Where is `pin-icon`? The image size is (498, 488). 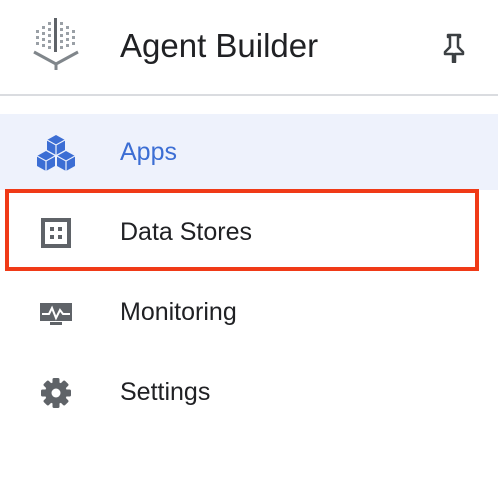
pin-icon is located at coordinates (454, 48).